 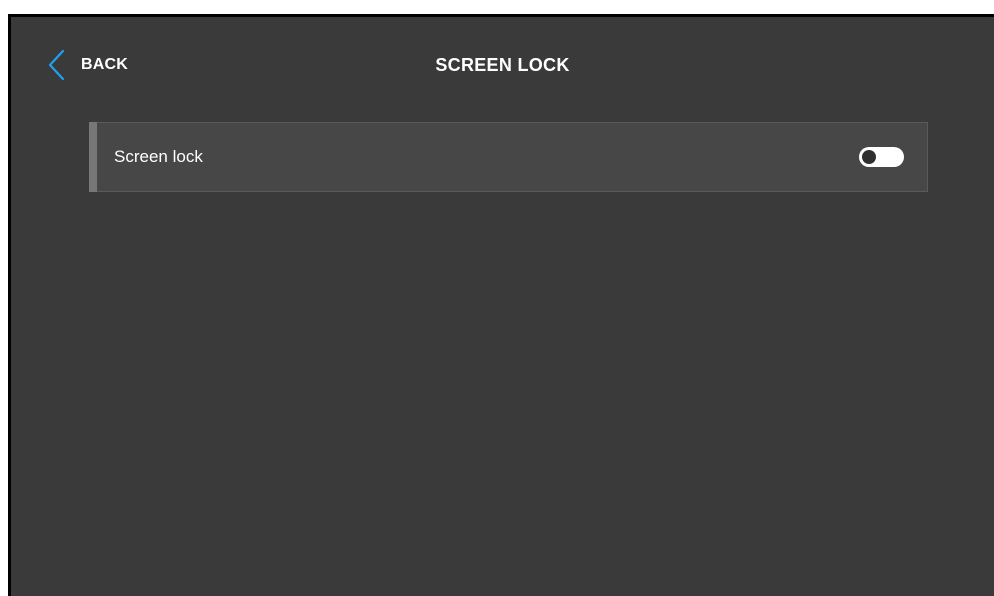 I want to click on toggle-knob, so click(x=869, y=157).